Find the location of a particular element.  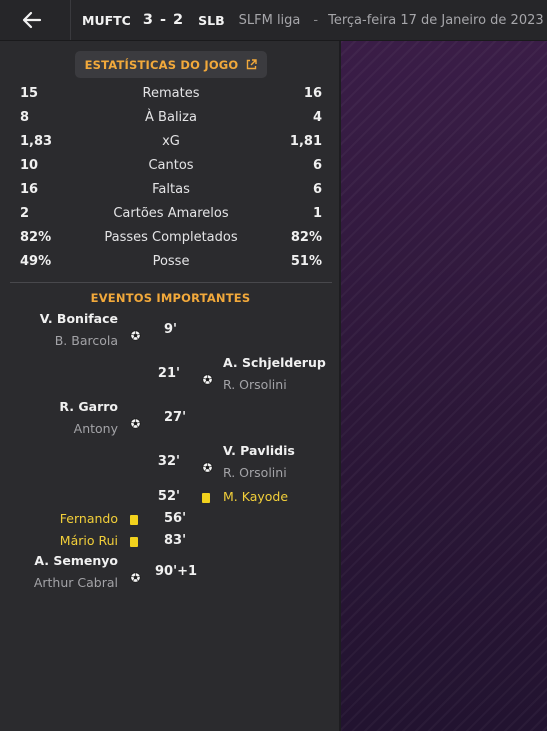

header-divider is located at coordinates (70, 20).